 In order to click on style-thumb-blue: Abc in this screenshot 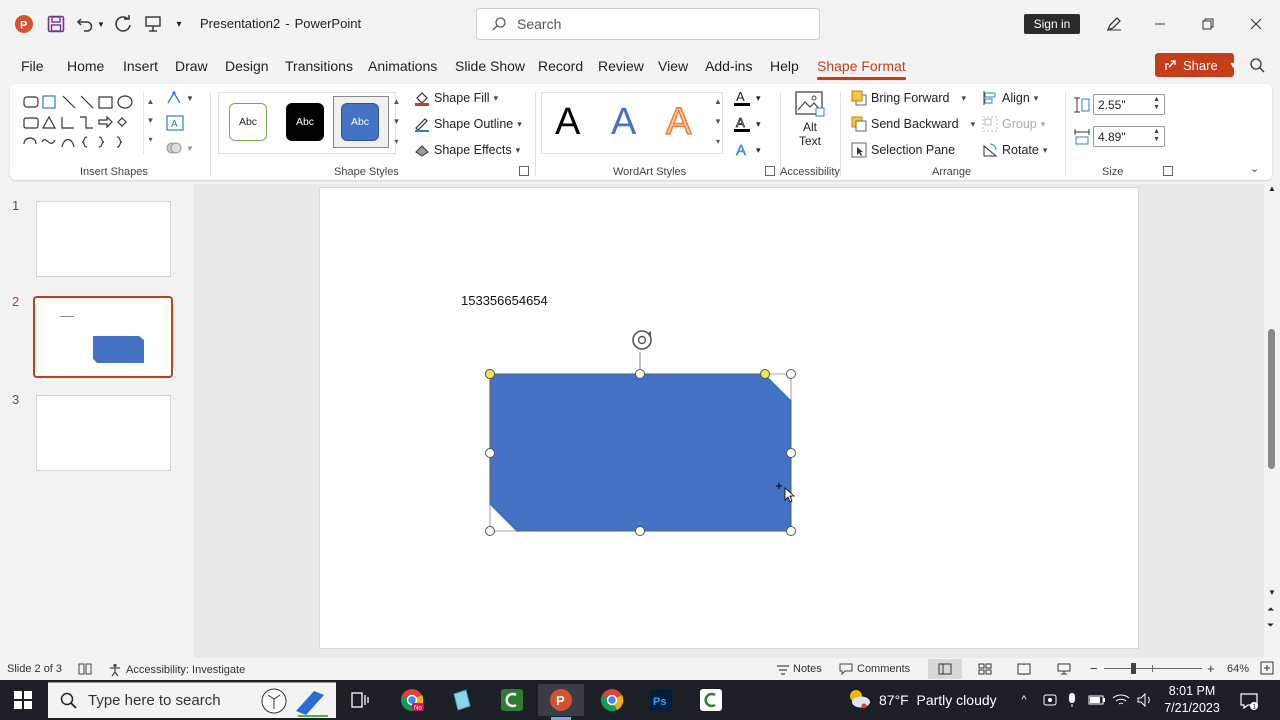, I will do `click(360, 122)`.